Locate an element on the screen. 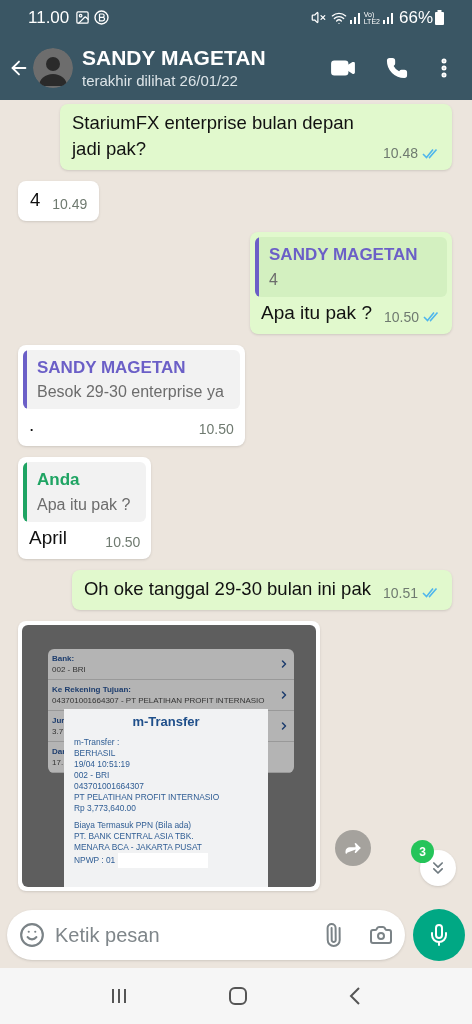 The image size is (472, 1024). receipt-line: 043701001664307 is located at coordinates (109, 786).